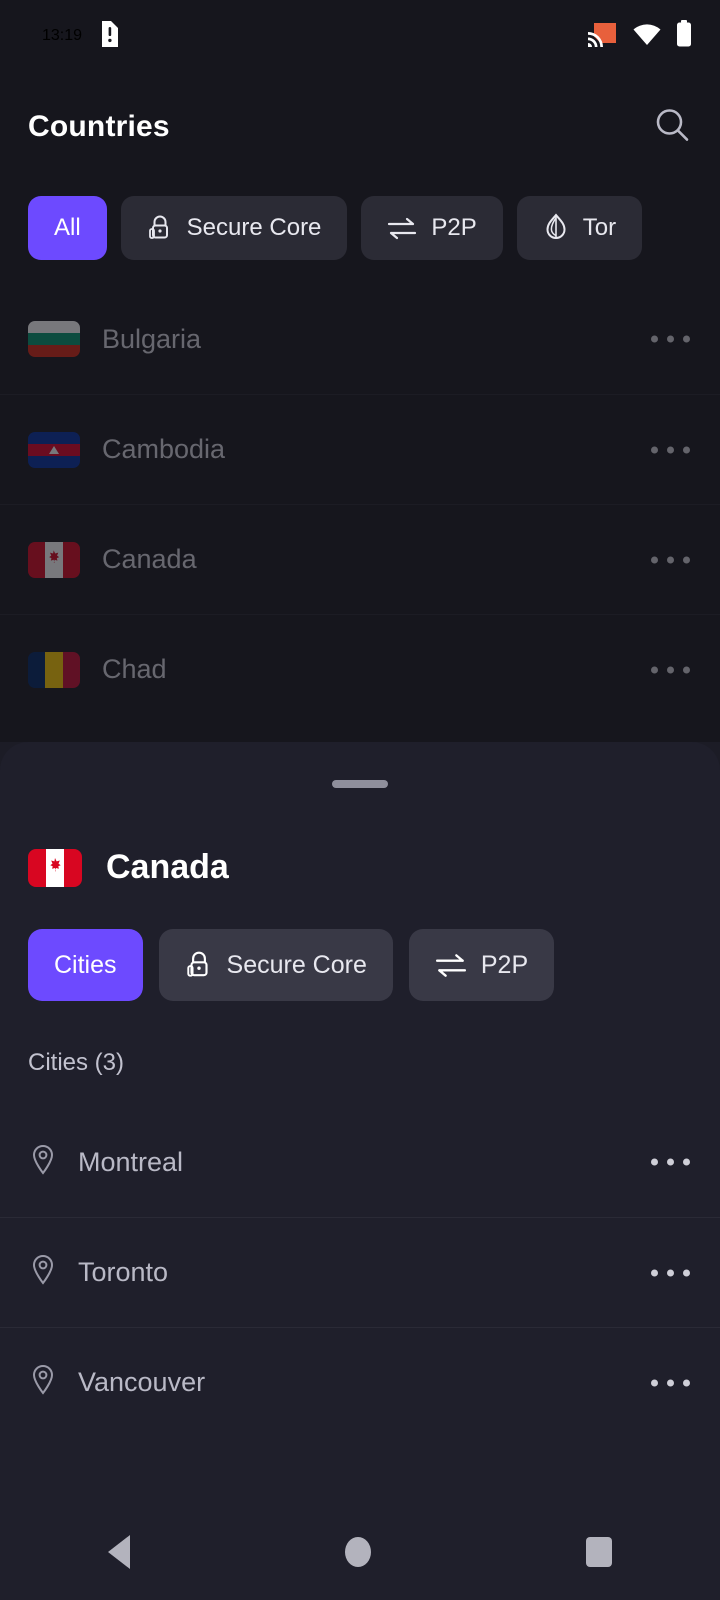  What do you see at coordinates (131, 1161) in the screenshot?
I see `city-name: Montreal` at bounding box center [131, 1161].